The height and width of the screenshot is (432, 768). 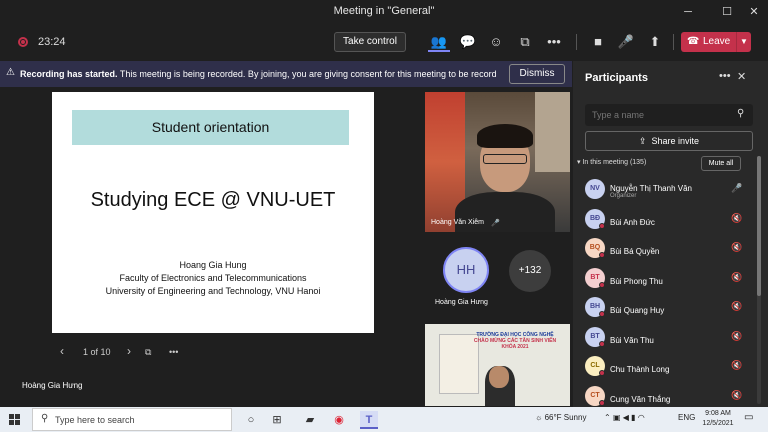 I want to click on in-meeting-section: ▾ In this meeting (135), so click(x=611, y=162).